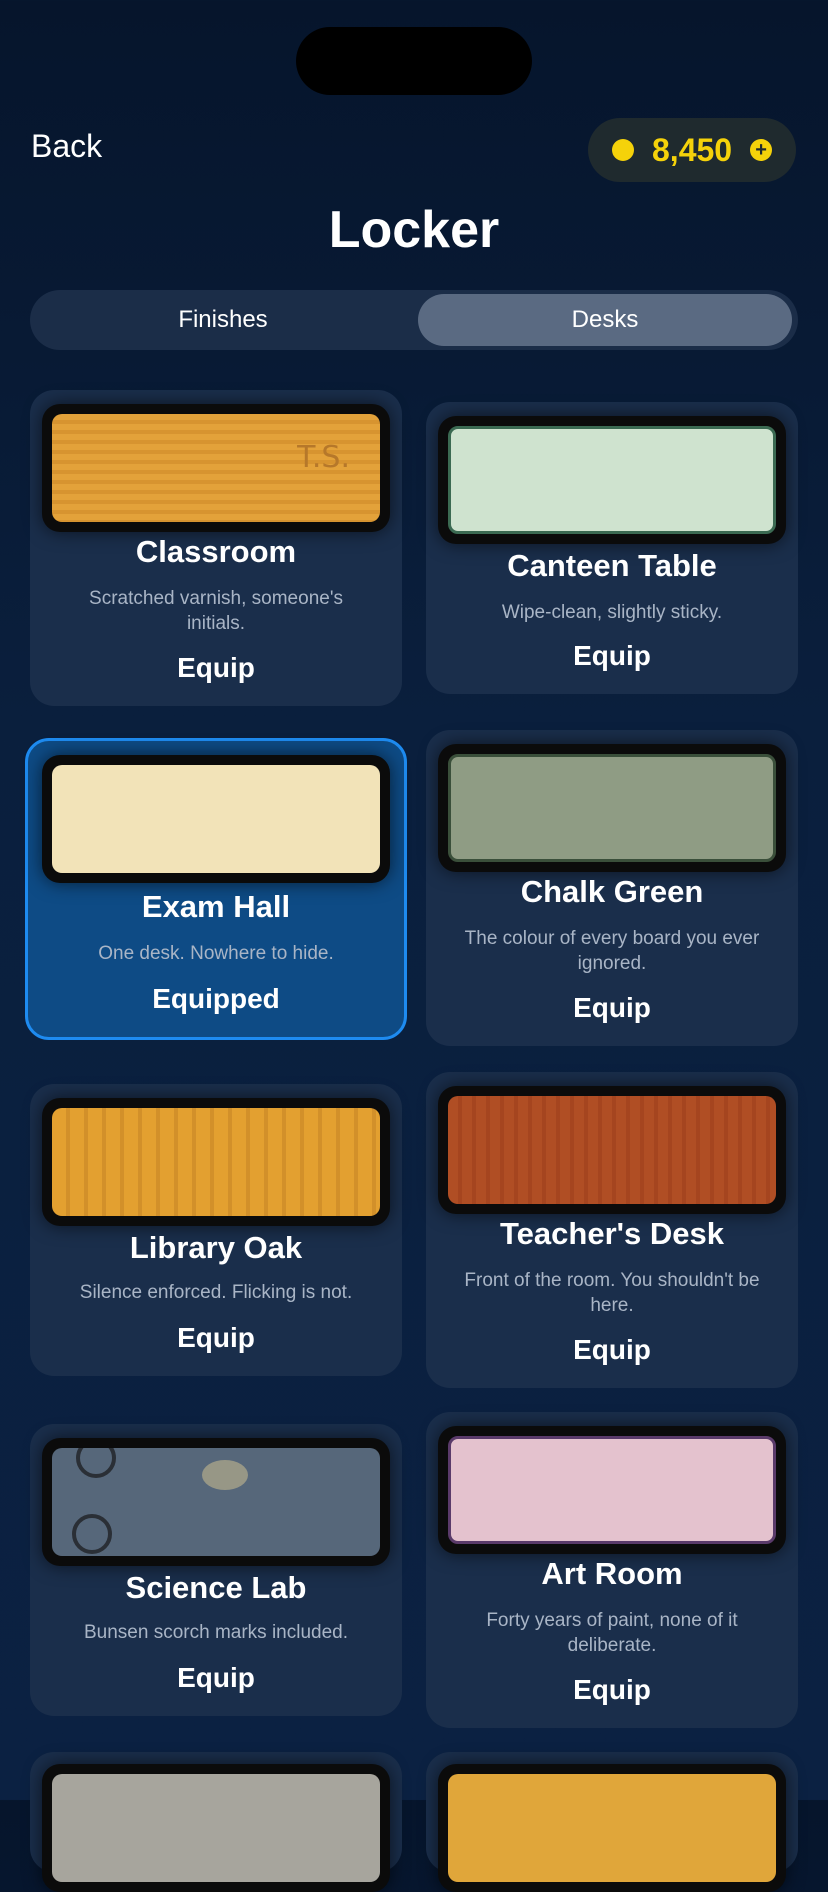 Image resolution: width=828 pixels, height=1892 pixels. I want to click on segmented-control: Finishes Desks, so click(414, 320).